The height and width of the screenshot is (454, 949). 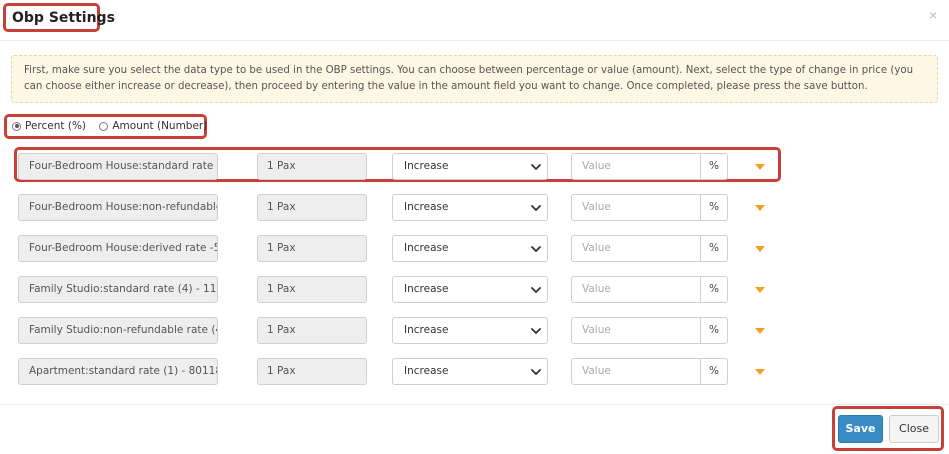 I want to click on room-rate-field: Four-Bedroom House:derived rate -5, so click(x=118, y=248).